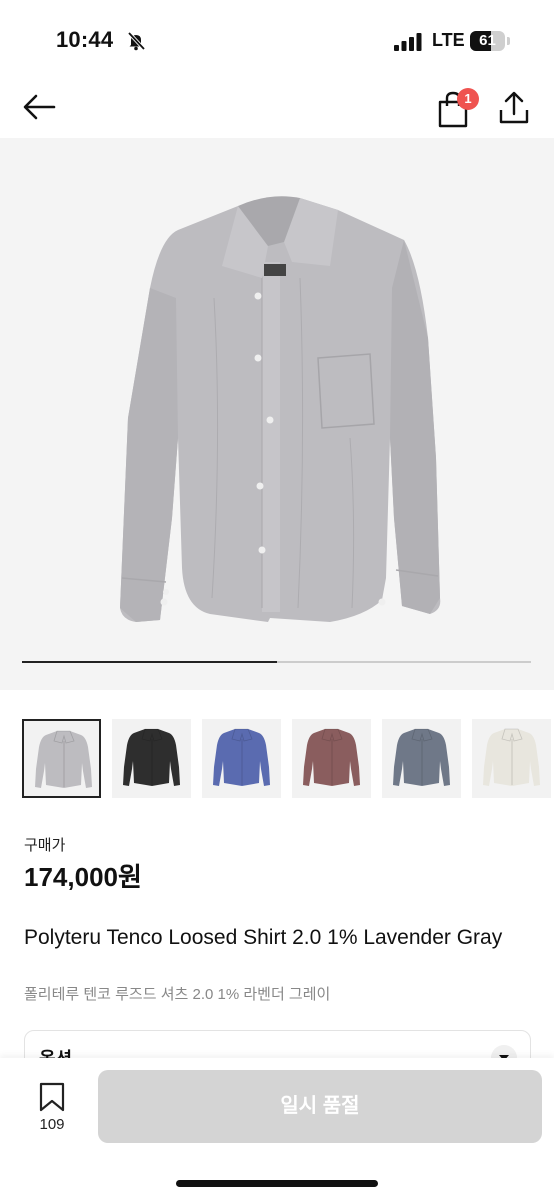  Describe the element at coordinates (468, 99) in the screenshot. I see `cart-badge: 1` at that location.